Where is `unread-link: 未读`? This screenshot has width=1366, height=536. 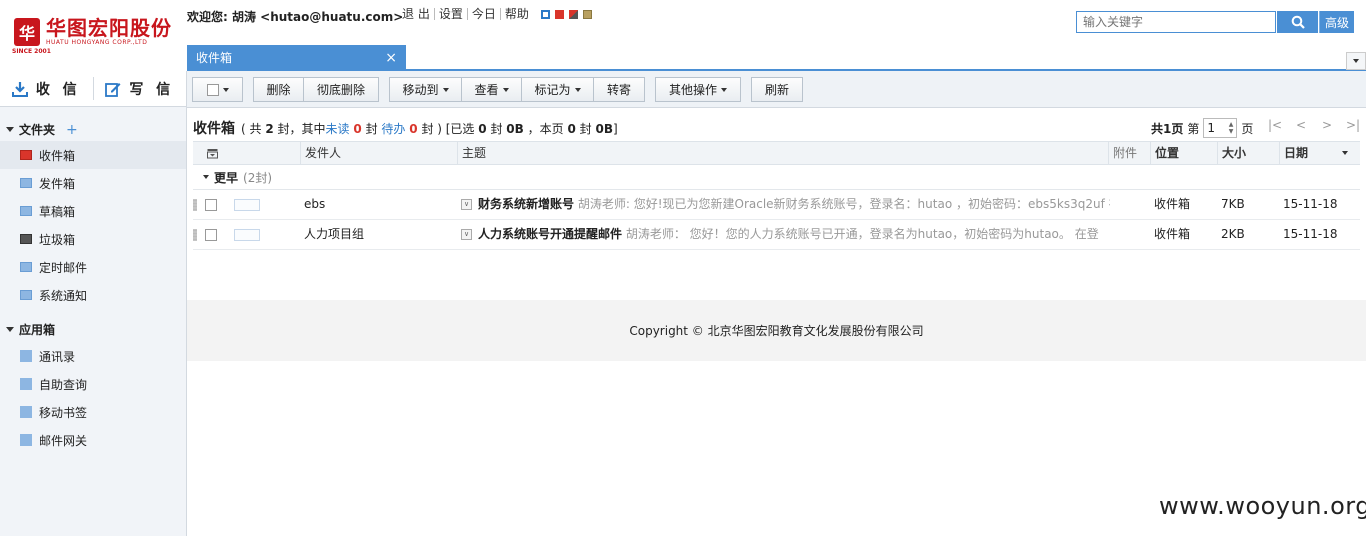 unread-link: 未读 is located at coordinates (338, 128).